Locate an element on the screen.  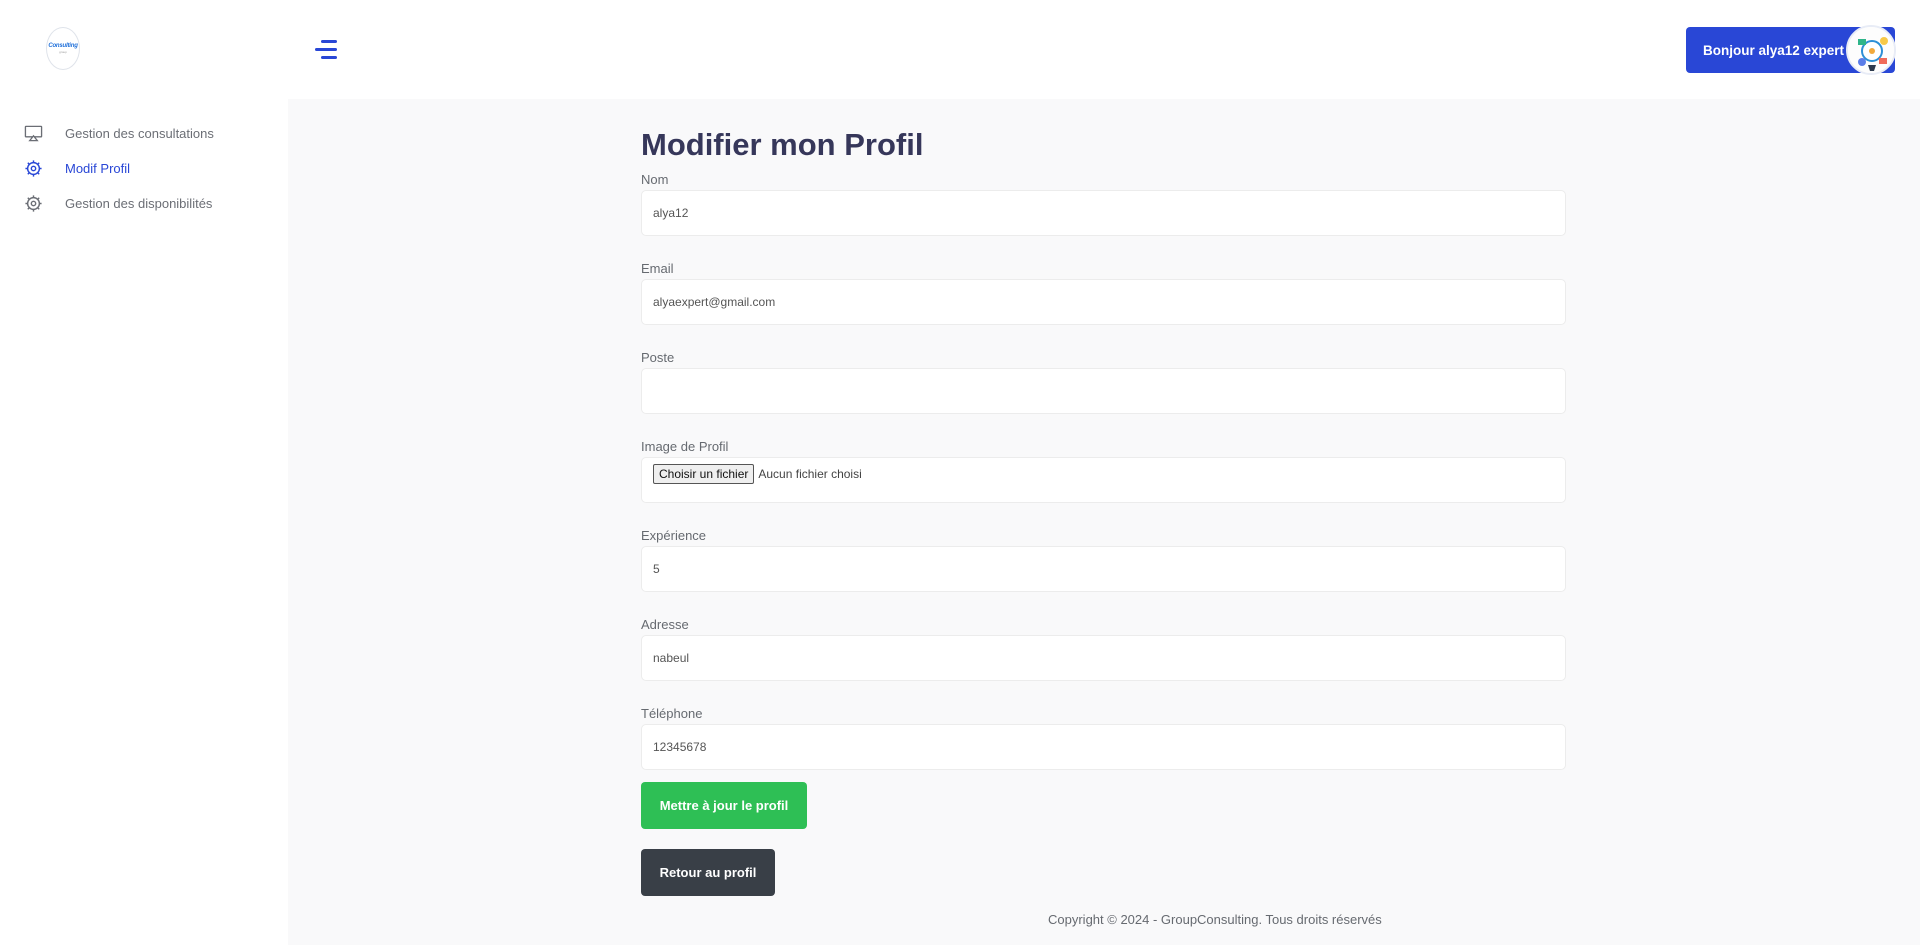
field-nom: Nom alya12 is located at coordinates (1103, 203).